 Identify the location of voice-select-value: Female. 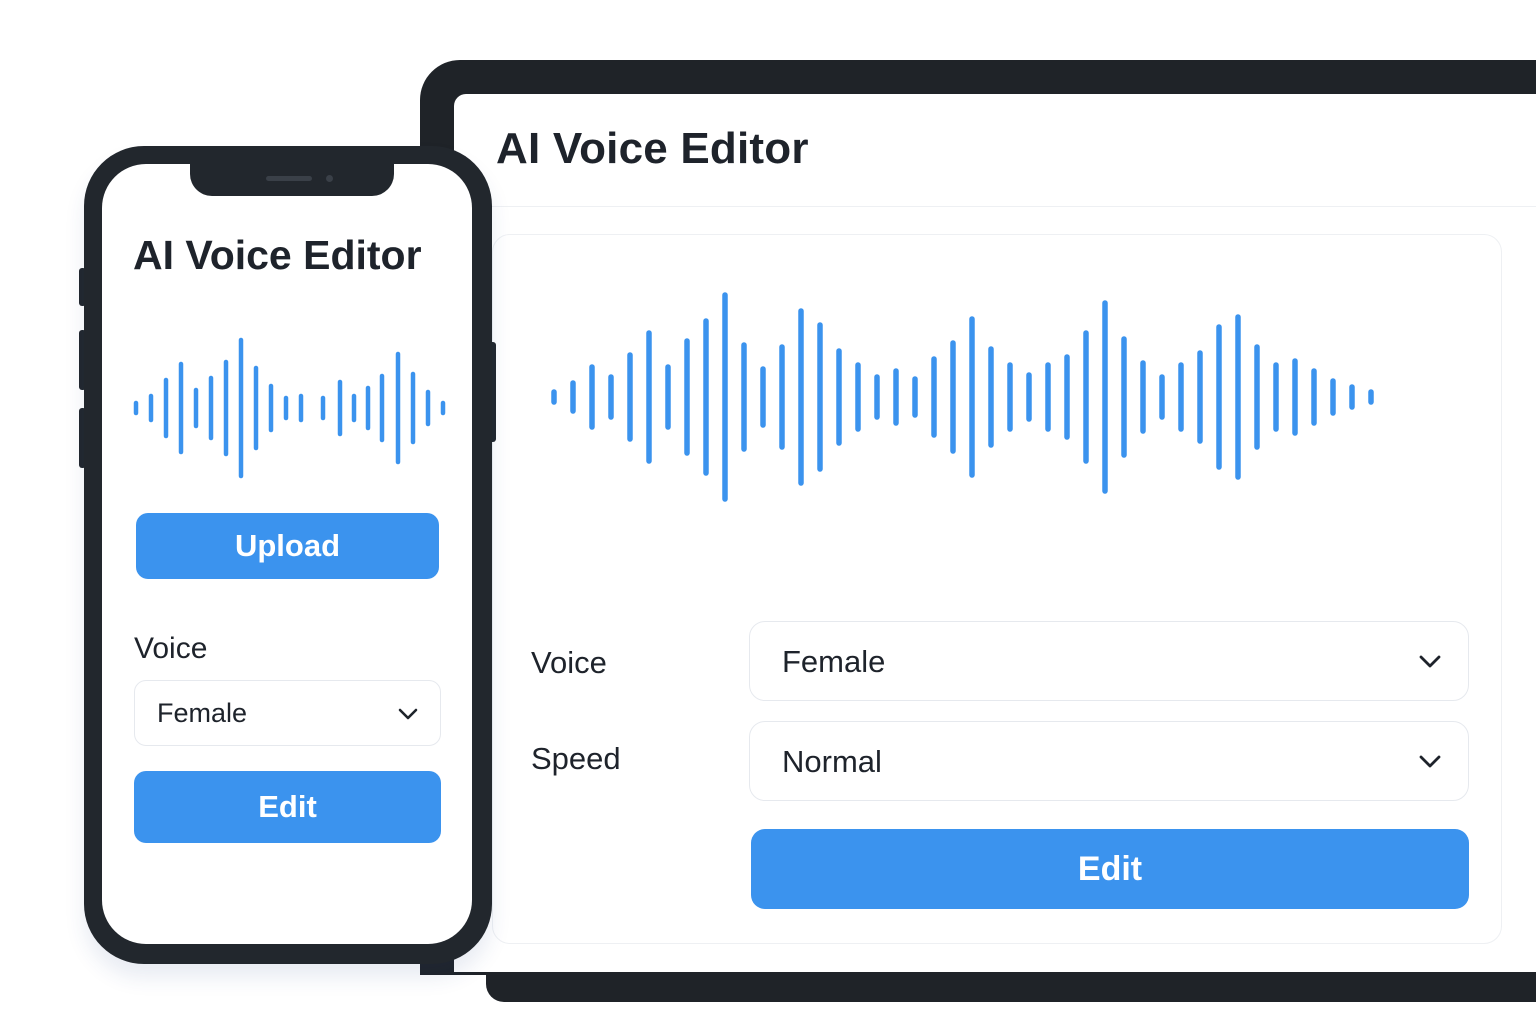
(834, 661).